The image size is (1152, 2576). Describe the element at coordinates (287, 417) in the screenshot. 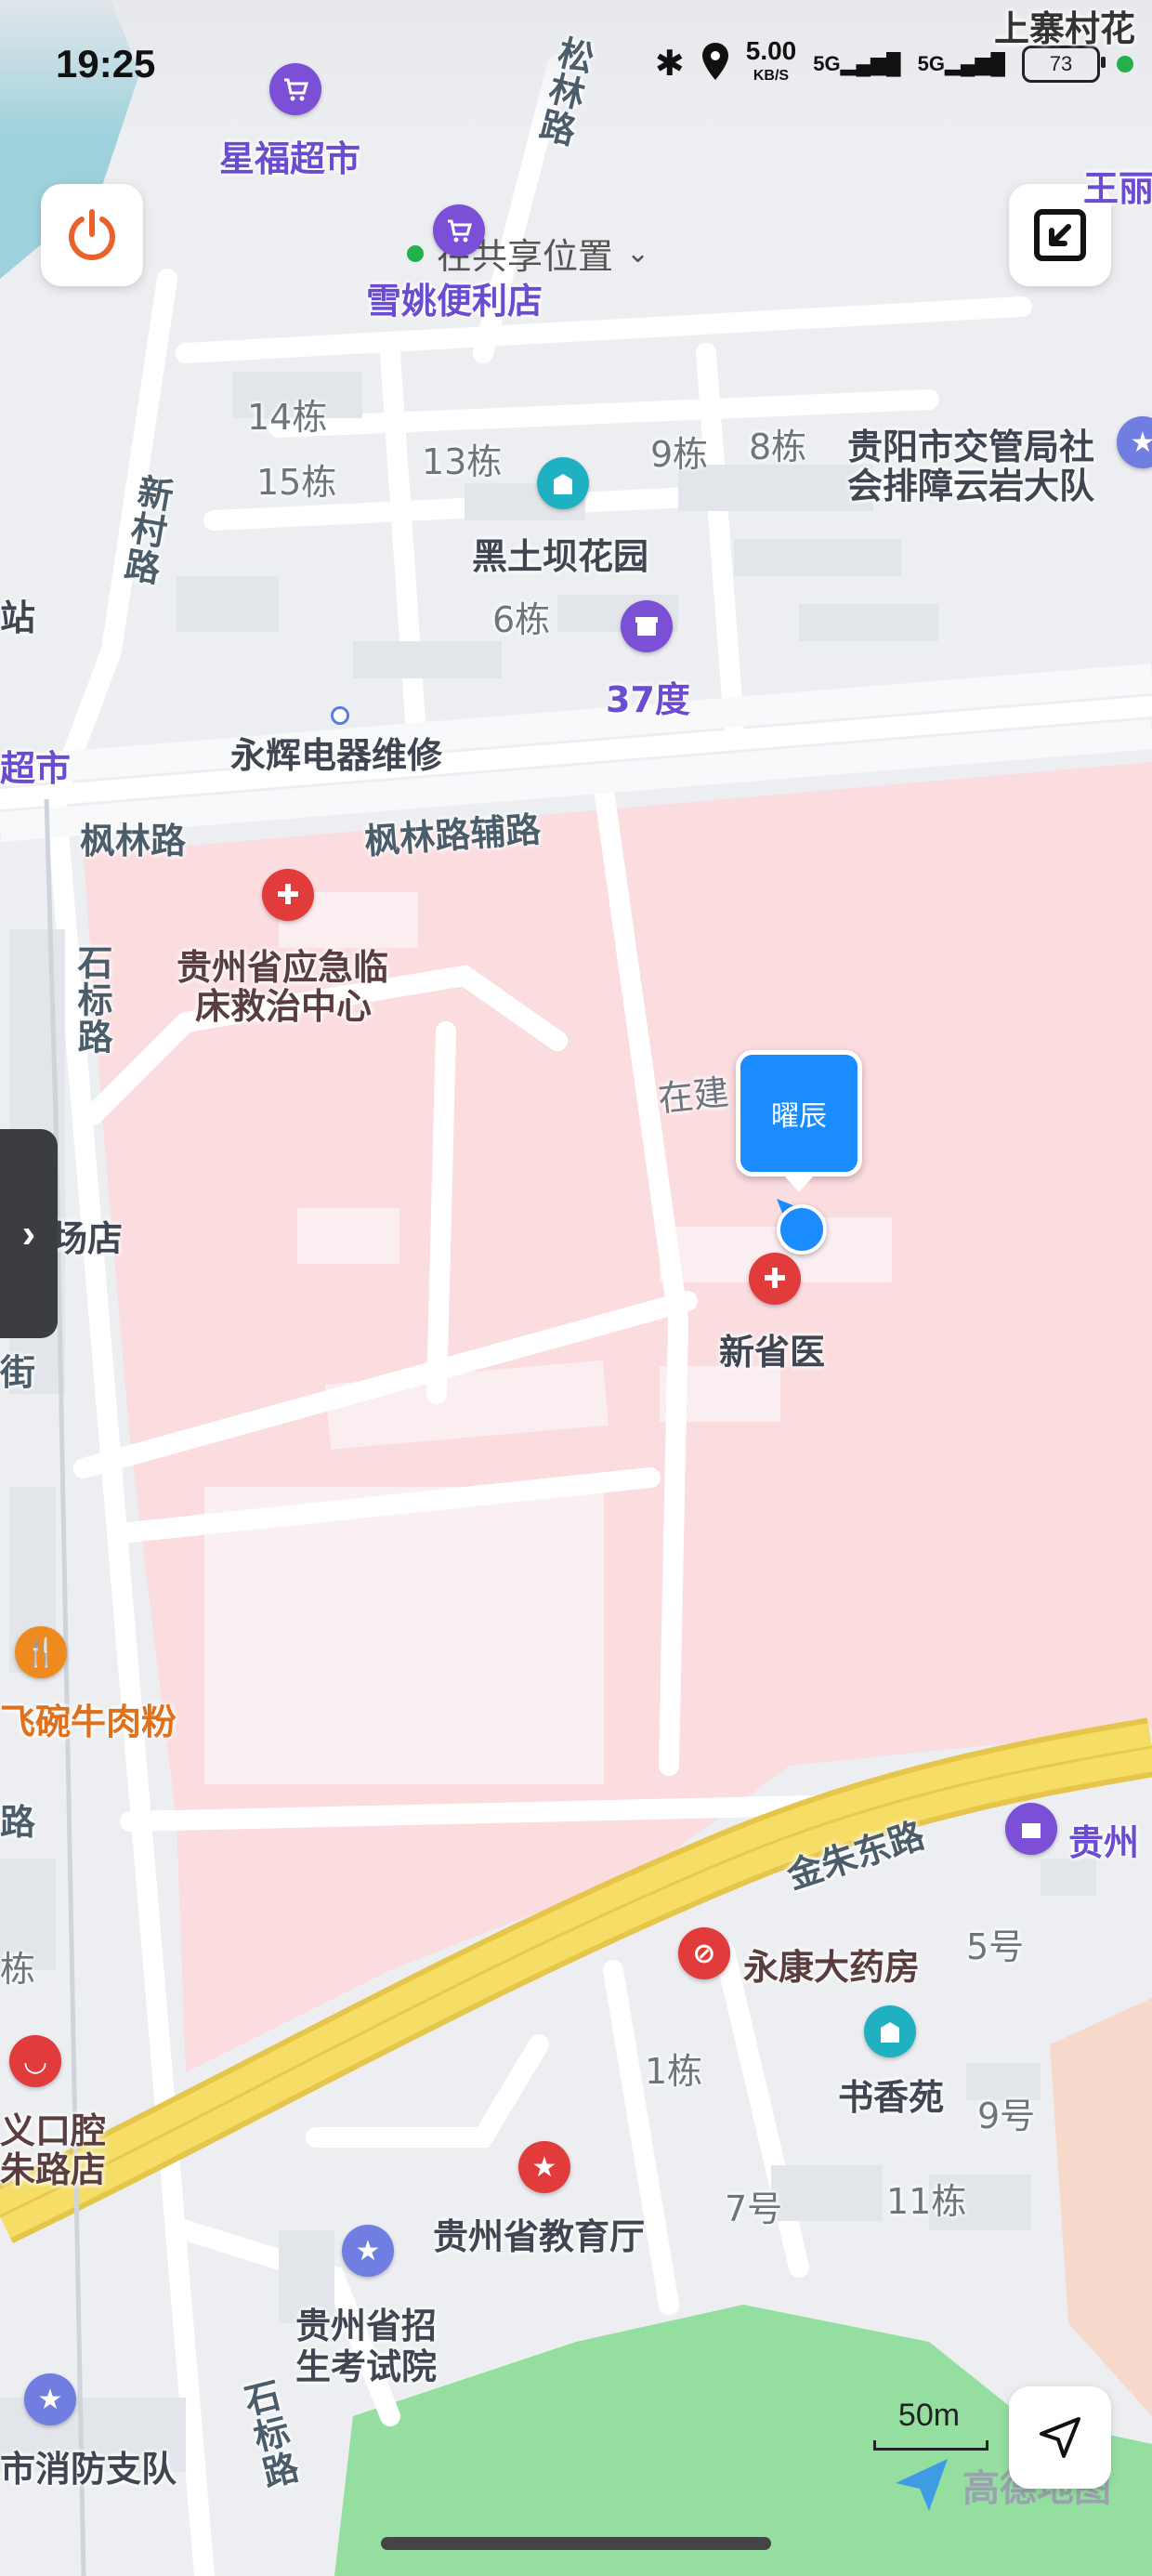

I see `label-d14: 14栋` at that location.